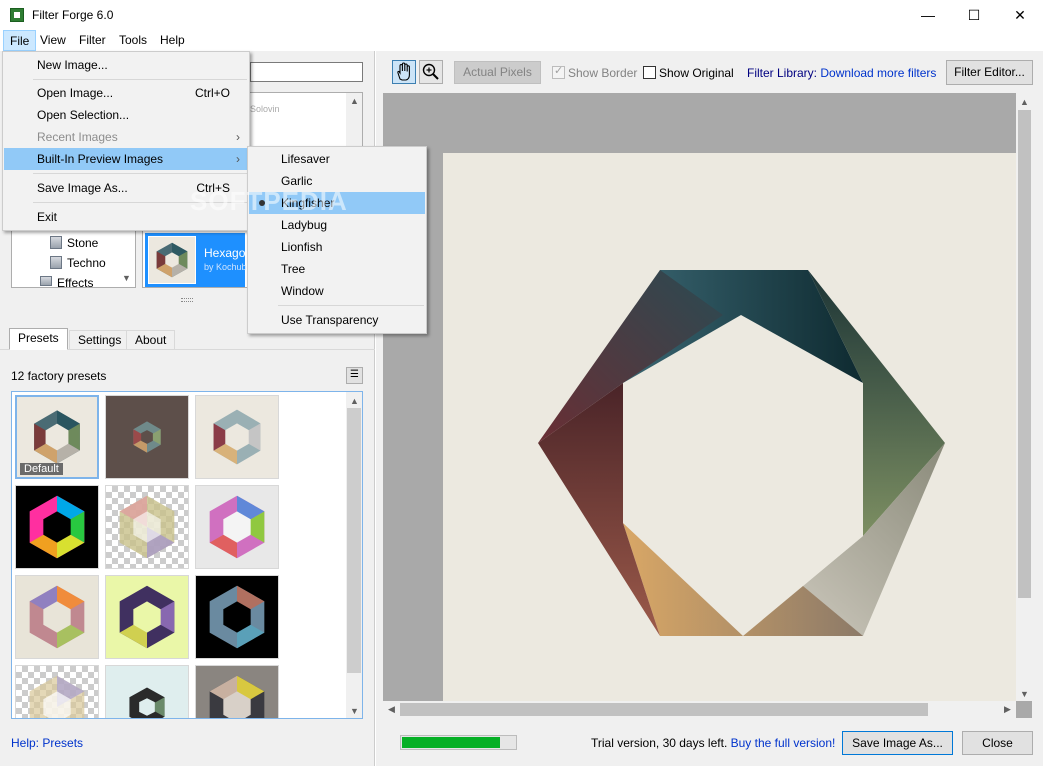  What do you see at coordinates (928, 15) in the screenshot?
I see `minimize-button: —` at bounding box center [928, 15].